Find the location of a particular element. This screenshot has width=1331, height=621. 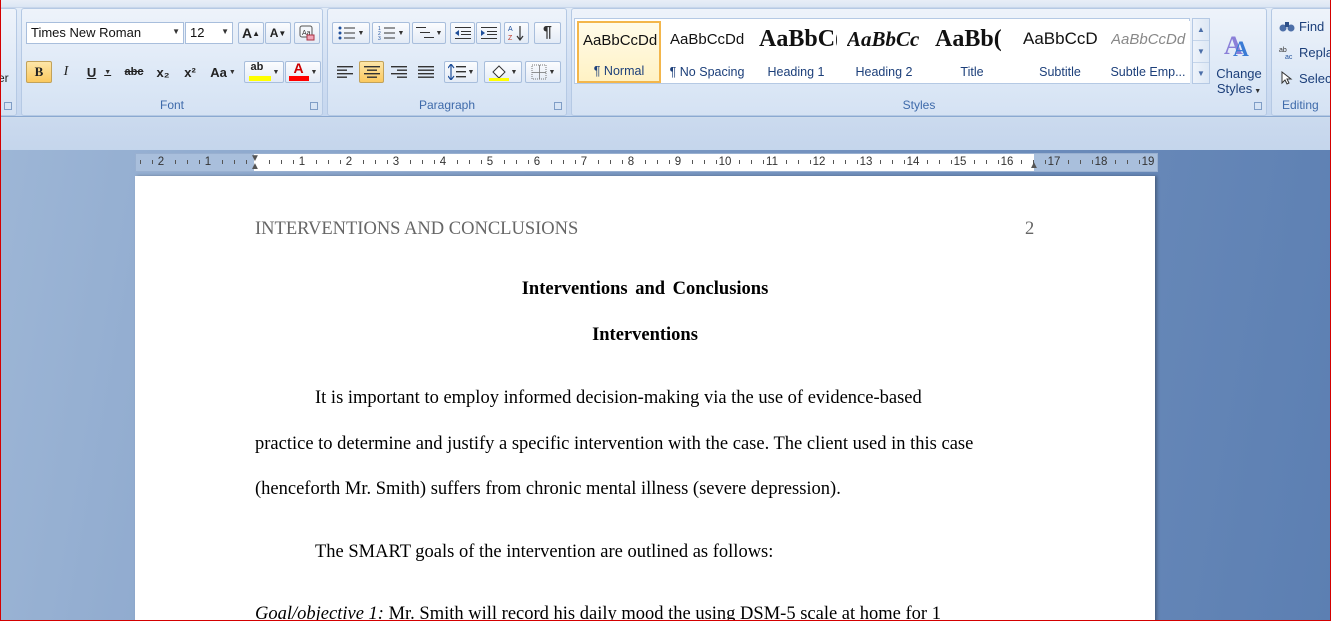

clear-formatting-icon: Aa is located at coordinates (307, 33).